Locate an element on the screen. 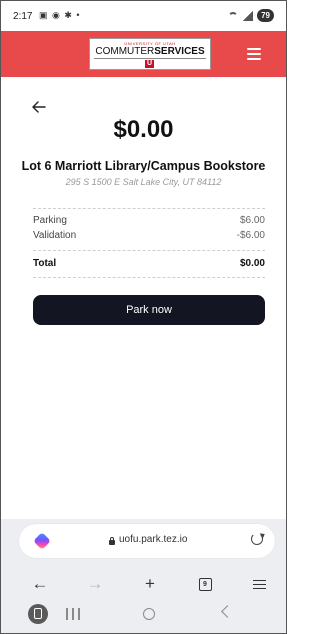  new-tab-plus-icon: + is located at coordinates (150, 584).